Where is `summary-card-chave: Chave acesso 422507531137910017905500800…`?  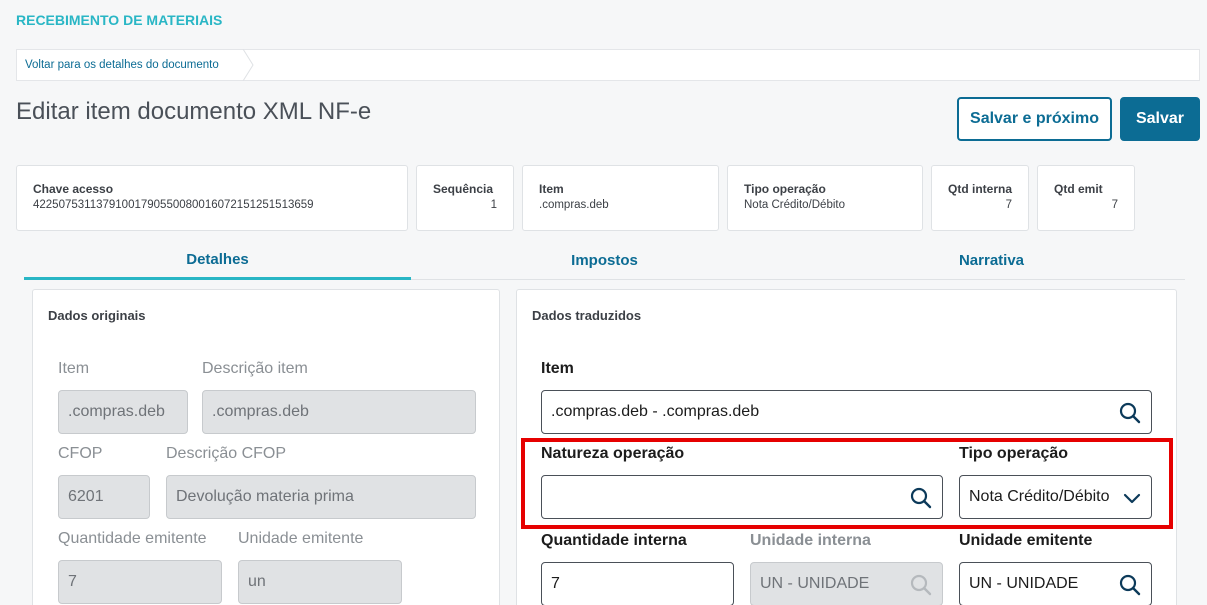 summary-card-chave: Chave acesso 422507531137910017905500800… is located at coordinates (212, 198).